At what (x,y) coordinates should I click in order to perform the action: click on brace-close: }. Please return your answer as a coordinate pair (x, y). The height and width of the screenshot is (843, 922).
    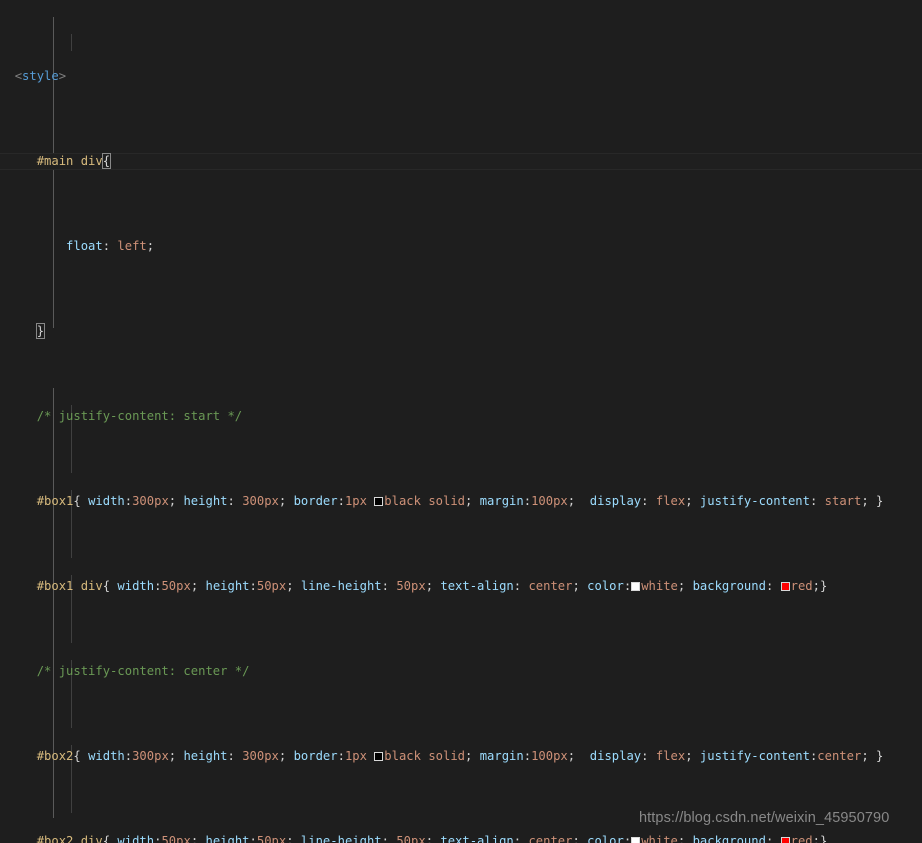
    Looking at the image, I should click on (40, 331).